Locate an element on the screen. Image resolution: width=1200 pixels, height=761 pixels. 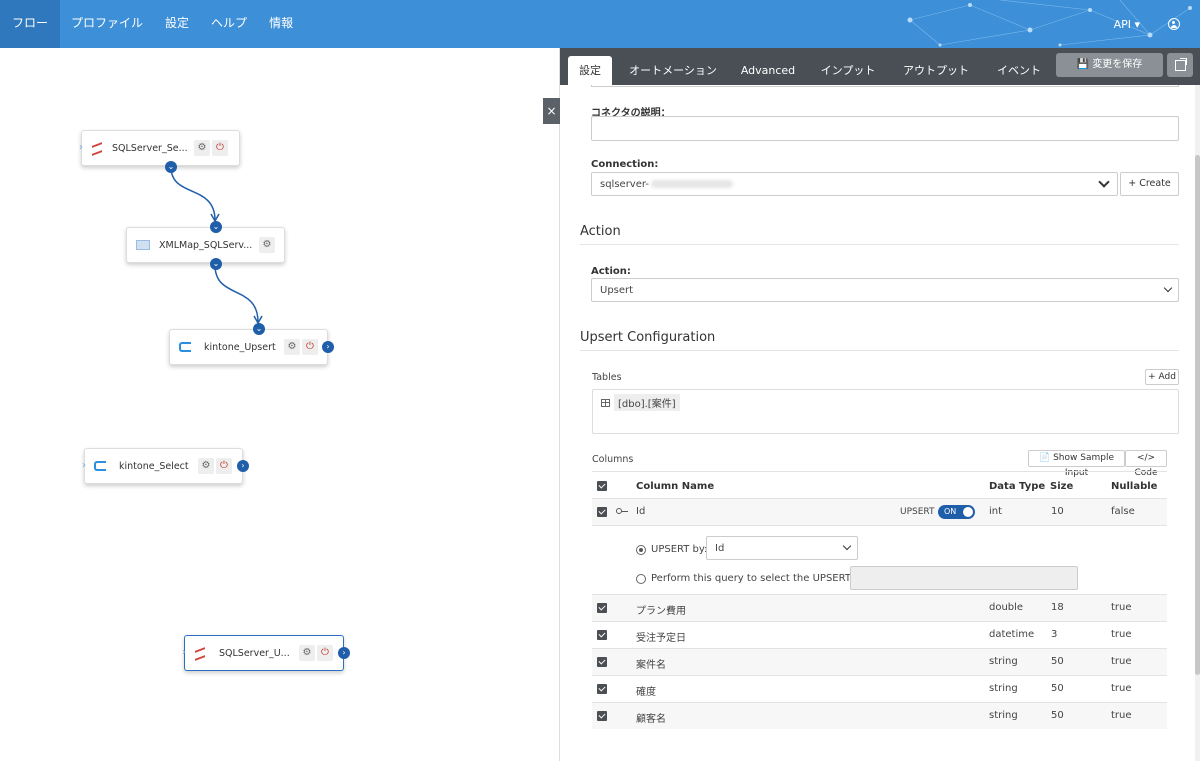
size-header: Size is located at coordinates (1062, 486).